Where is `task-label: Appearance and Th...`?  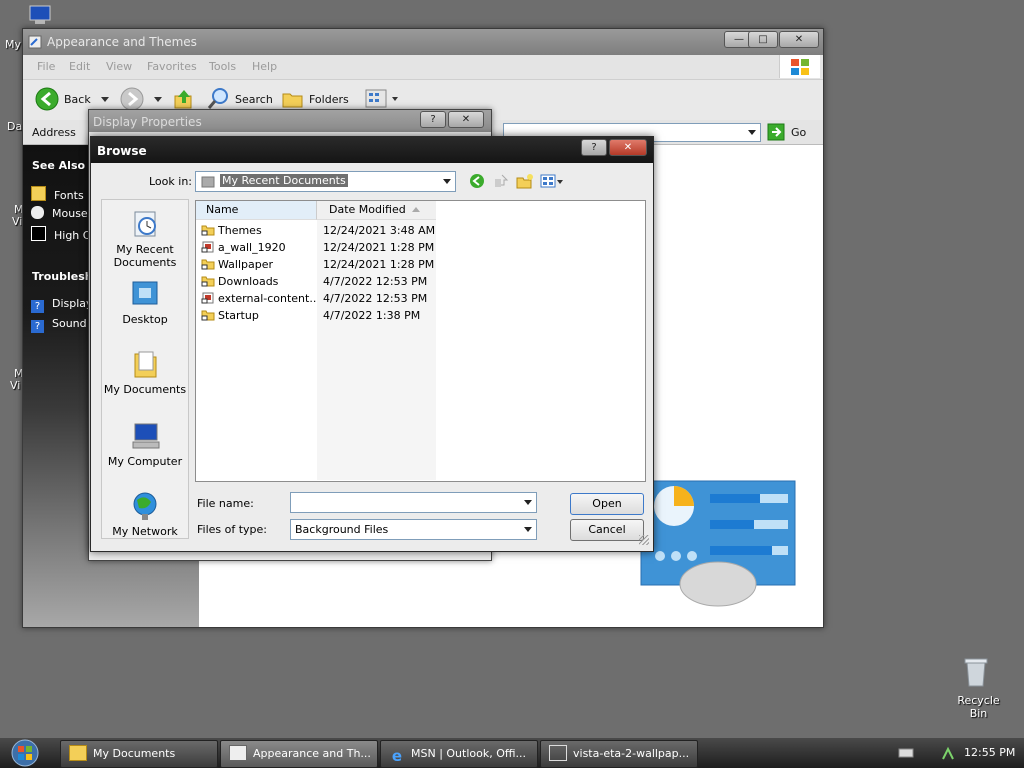 task-label: Appearance and Th... is located at coordinates (312, 753).